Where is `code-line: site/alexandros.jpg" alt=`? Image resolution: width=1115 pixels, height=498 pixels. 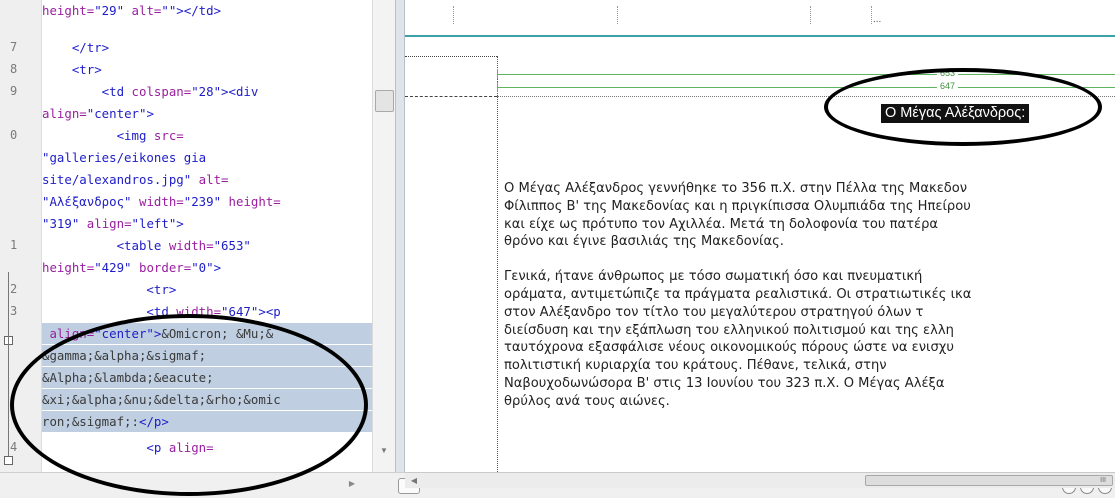 code-line: site/alexandros.jpg" alt= is located at coordinates (207, 179).